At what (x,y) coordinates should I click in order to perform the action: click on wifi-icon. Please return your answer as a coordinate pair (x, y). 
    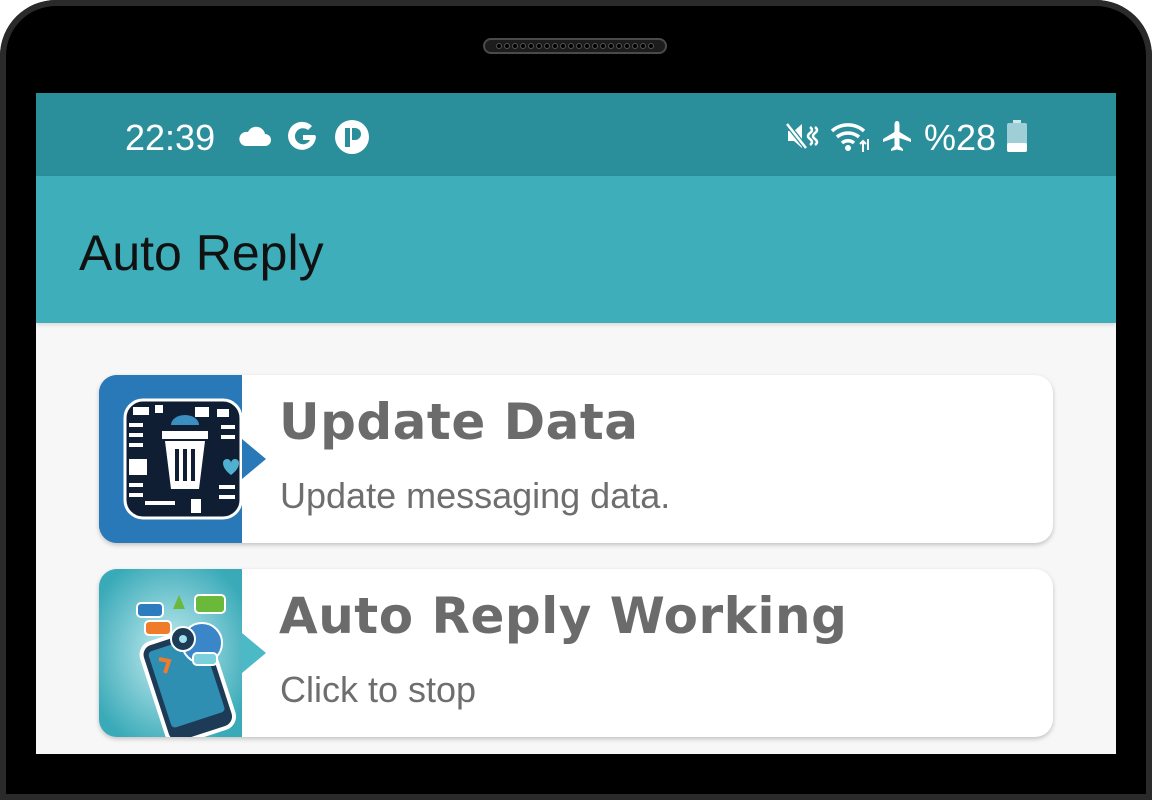
    Looking at the image, I should click on (850, 138).